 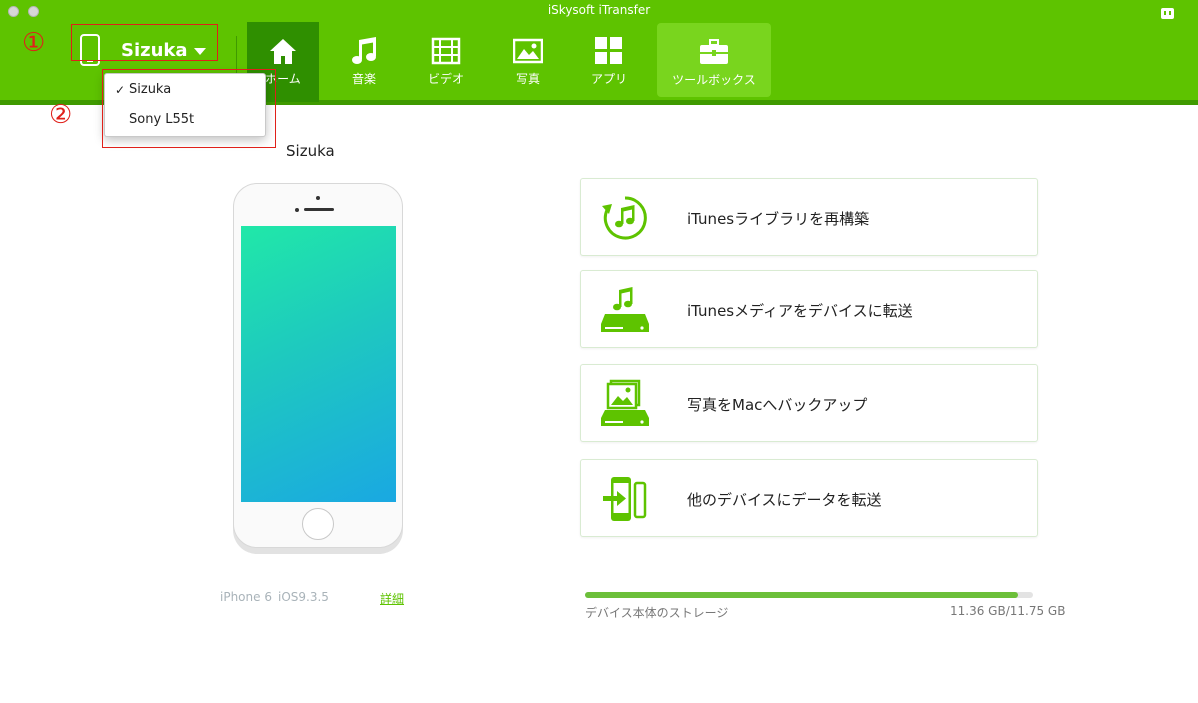 What do you see at coordinates (777, 405) in the screenshot?
I see `action-label: 写真をMacへバックアップ` at bounding box center [777, 405].